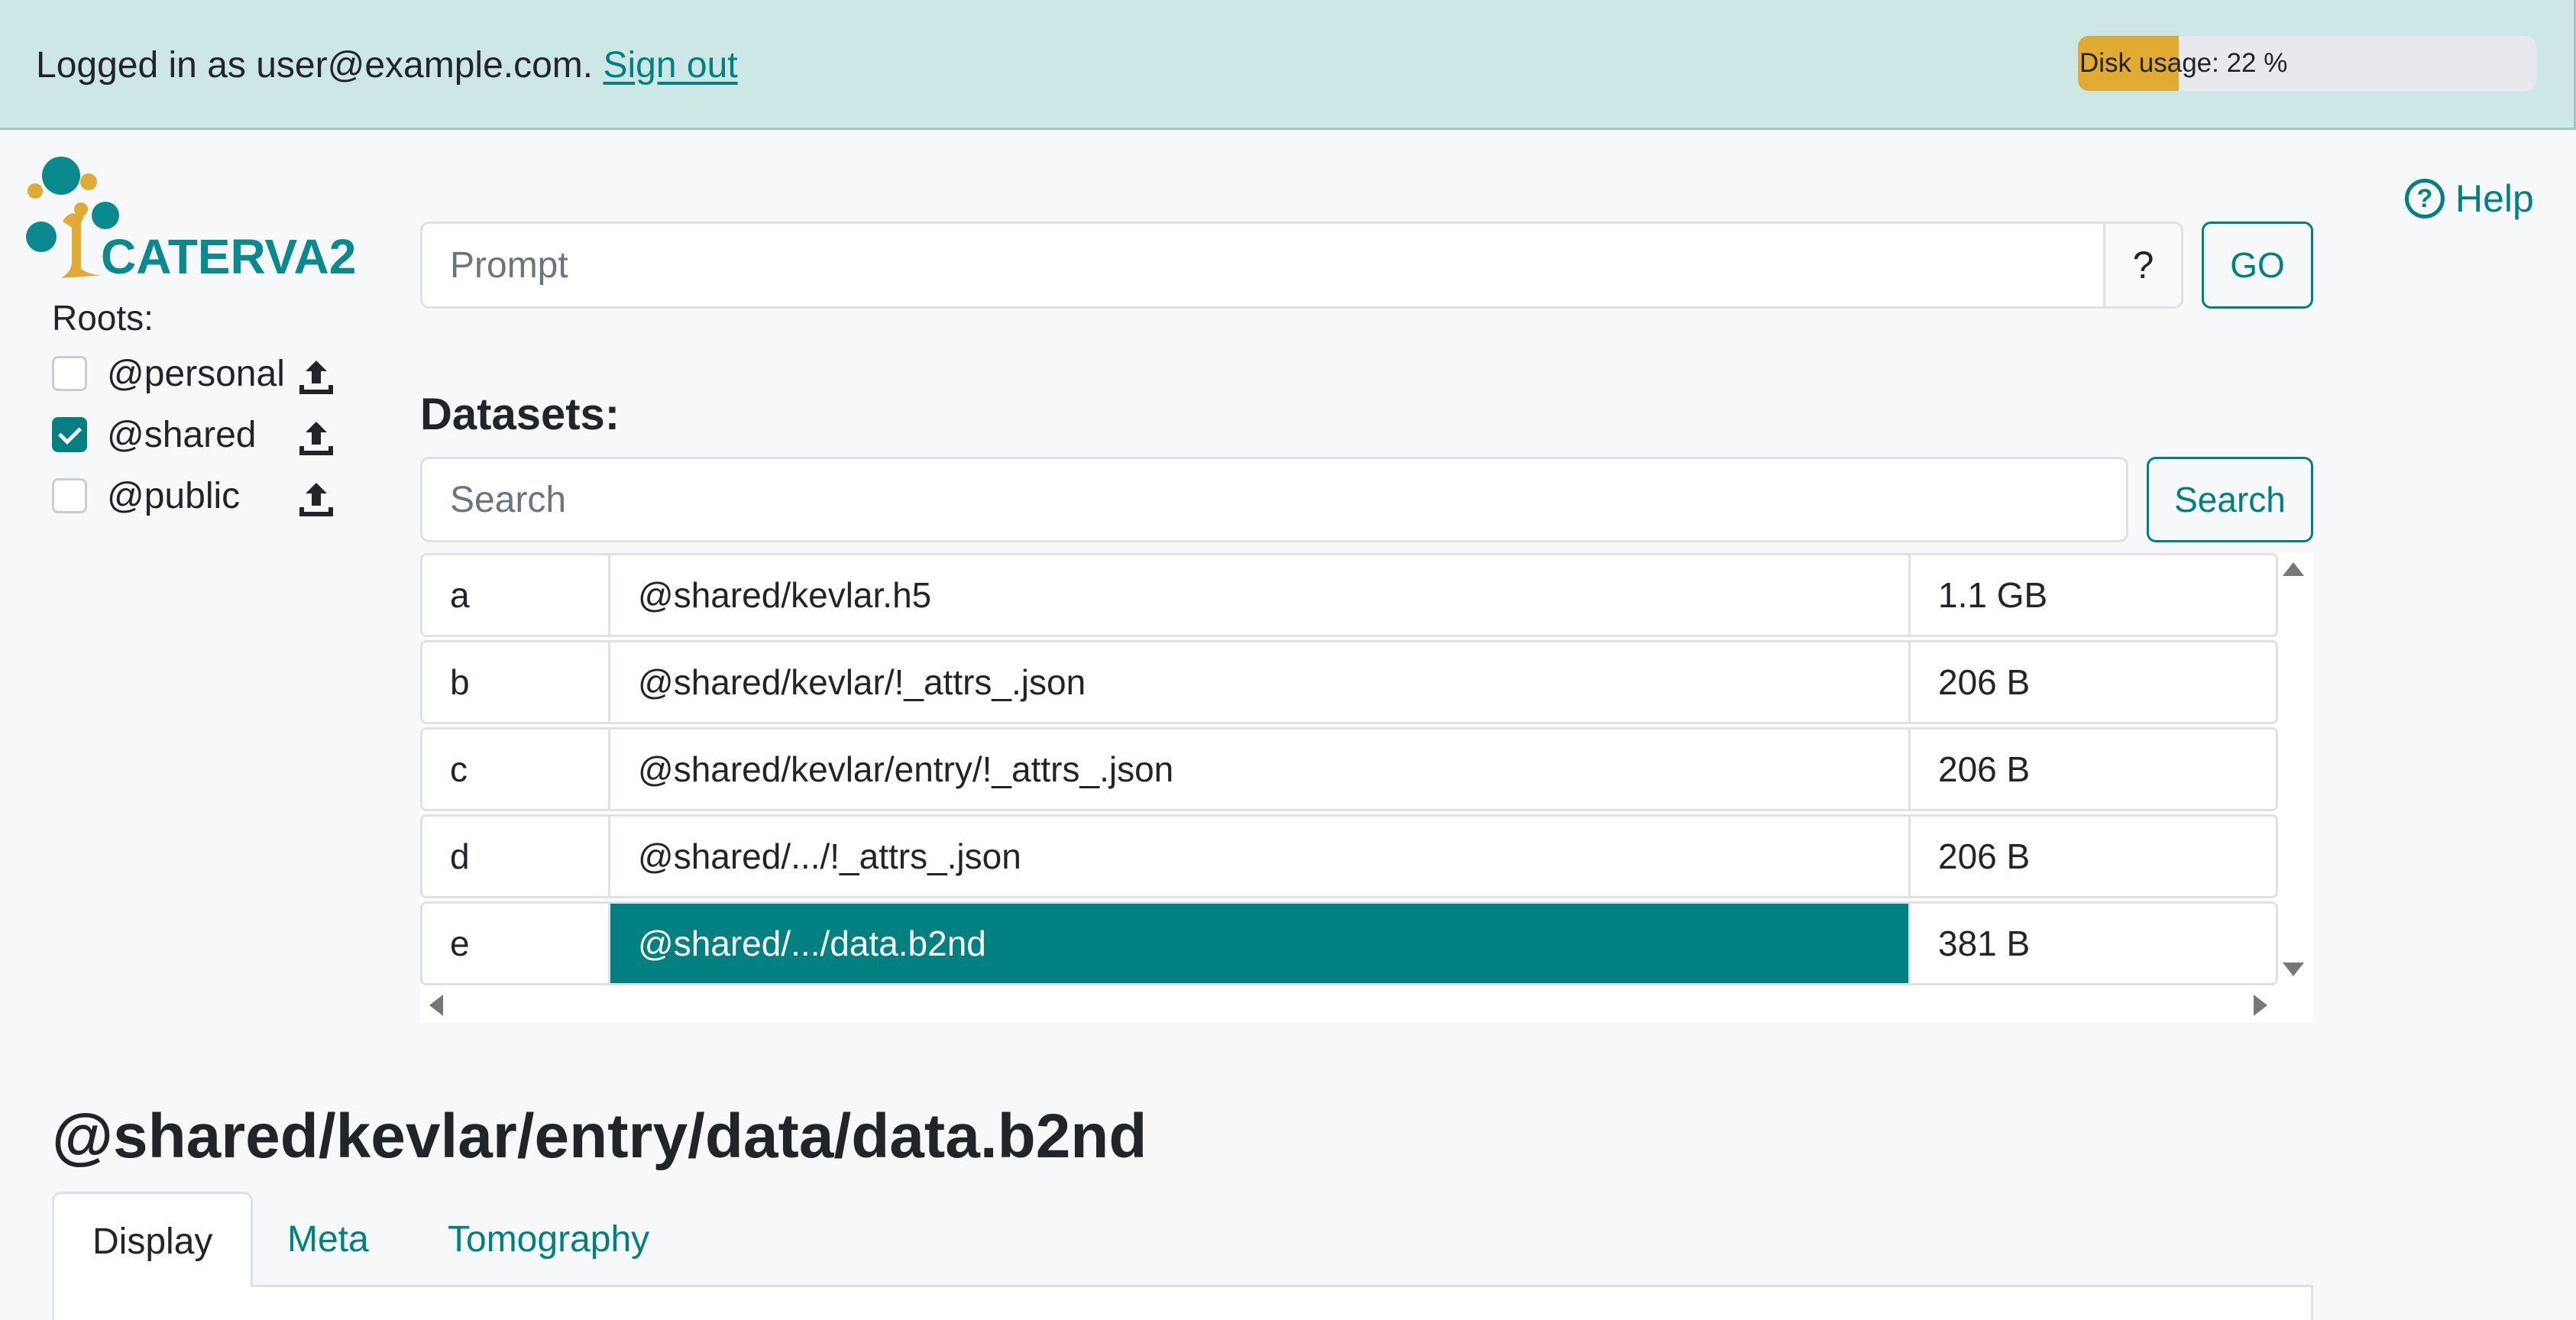 This screenshot has height=1320, width=2576. Describe the element at coordinates (516, 943) in the screenshot. I see `row-key: e` at that location.